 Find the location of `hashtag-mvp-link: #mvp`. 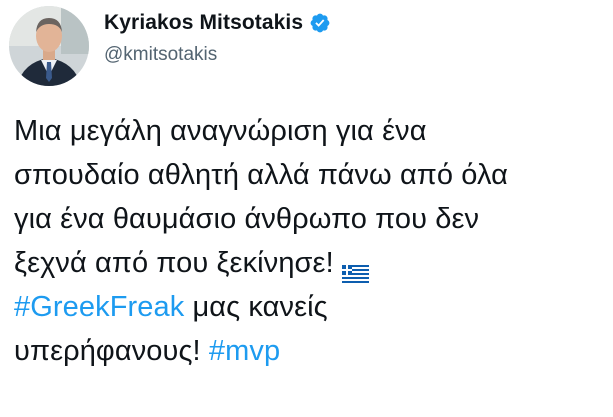

hashtag-mvp-link: #mvp is located at coordinates (244, 351).